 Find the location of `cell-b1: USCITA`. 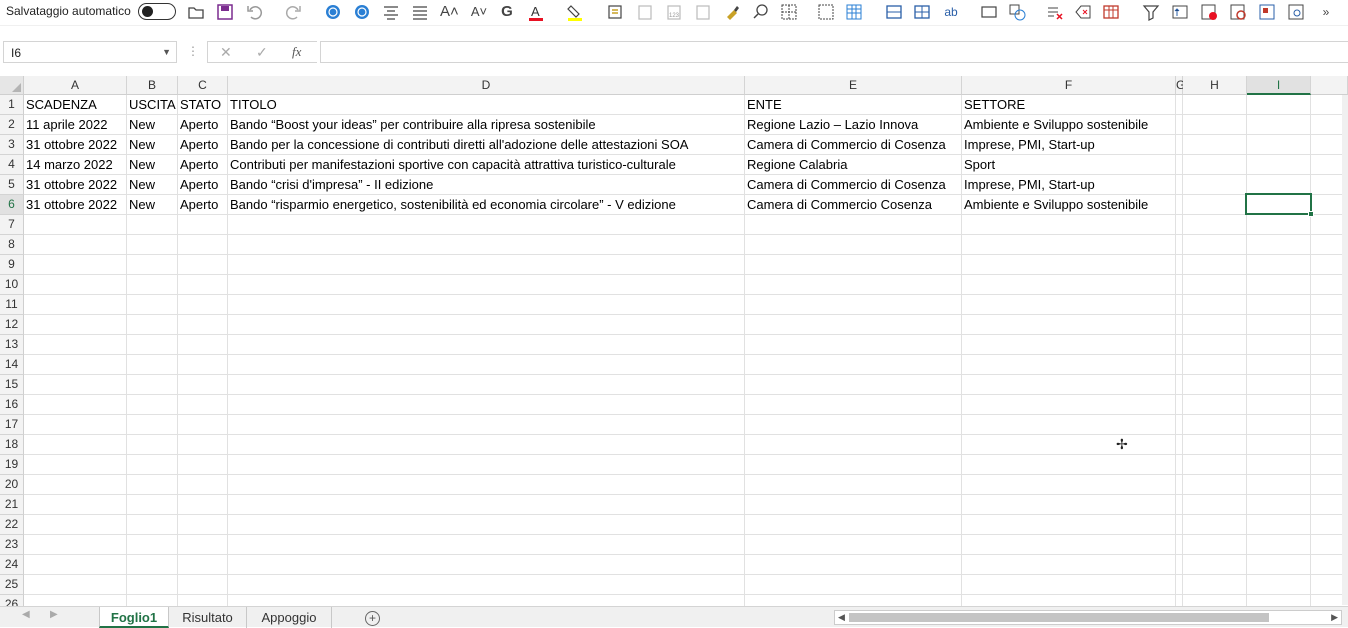

cell-b1: USCITA is located at coordinates (151, 105).